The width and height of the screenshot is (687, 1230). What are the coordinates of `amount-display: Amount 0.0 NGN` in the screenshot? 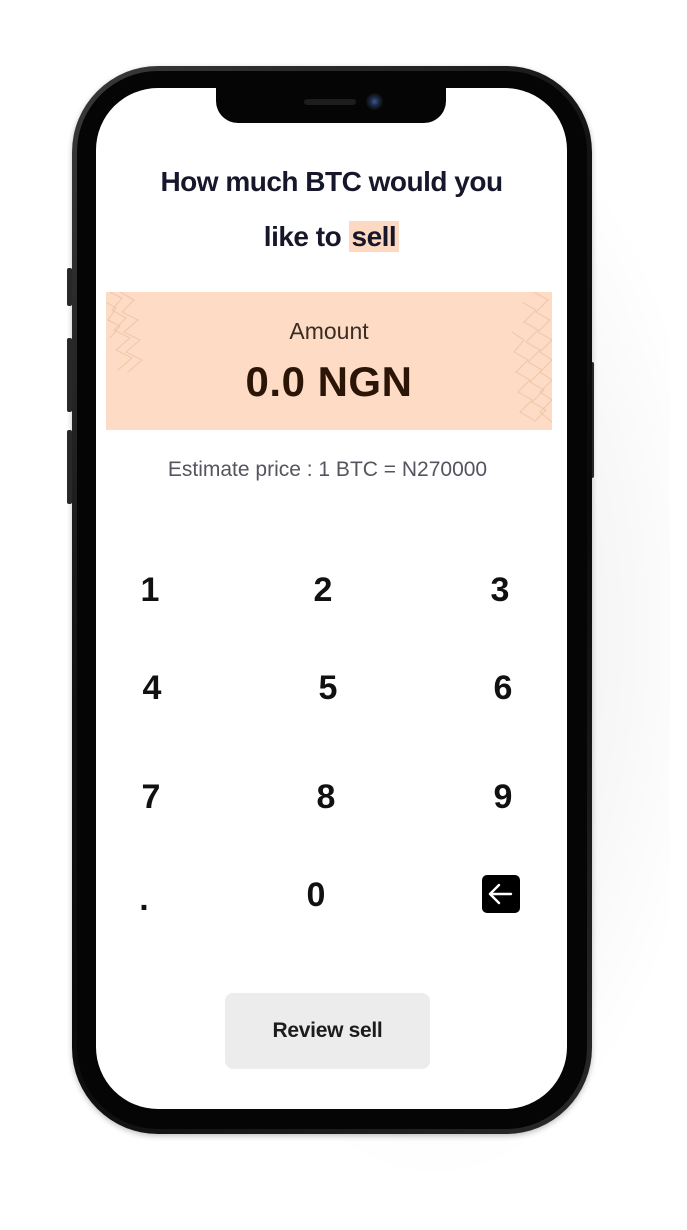 It's located at (329, 361).